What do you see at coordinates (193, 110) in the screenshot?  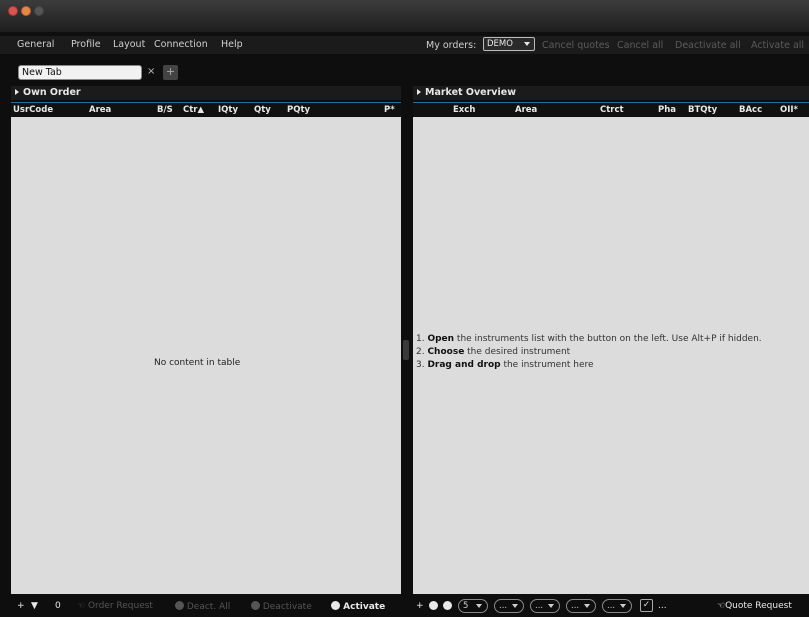 I see `column-header-ctr: Ctr▲` at bounding box center [193, 110].